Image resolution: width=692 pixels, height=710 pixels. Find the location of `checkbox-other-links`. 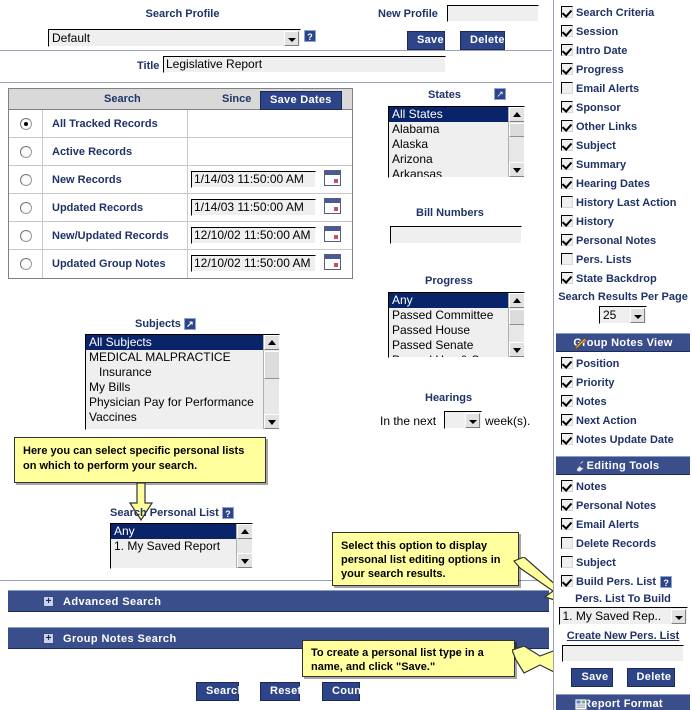

checkbox-other-links is located at coordinates (567, 126).